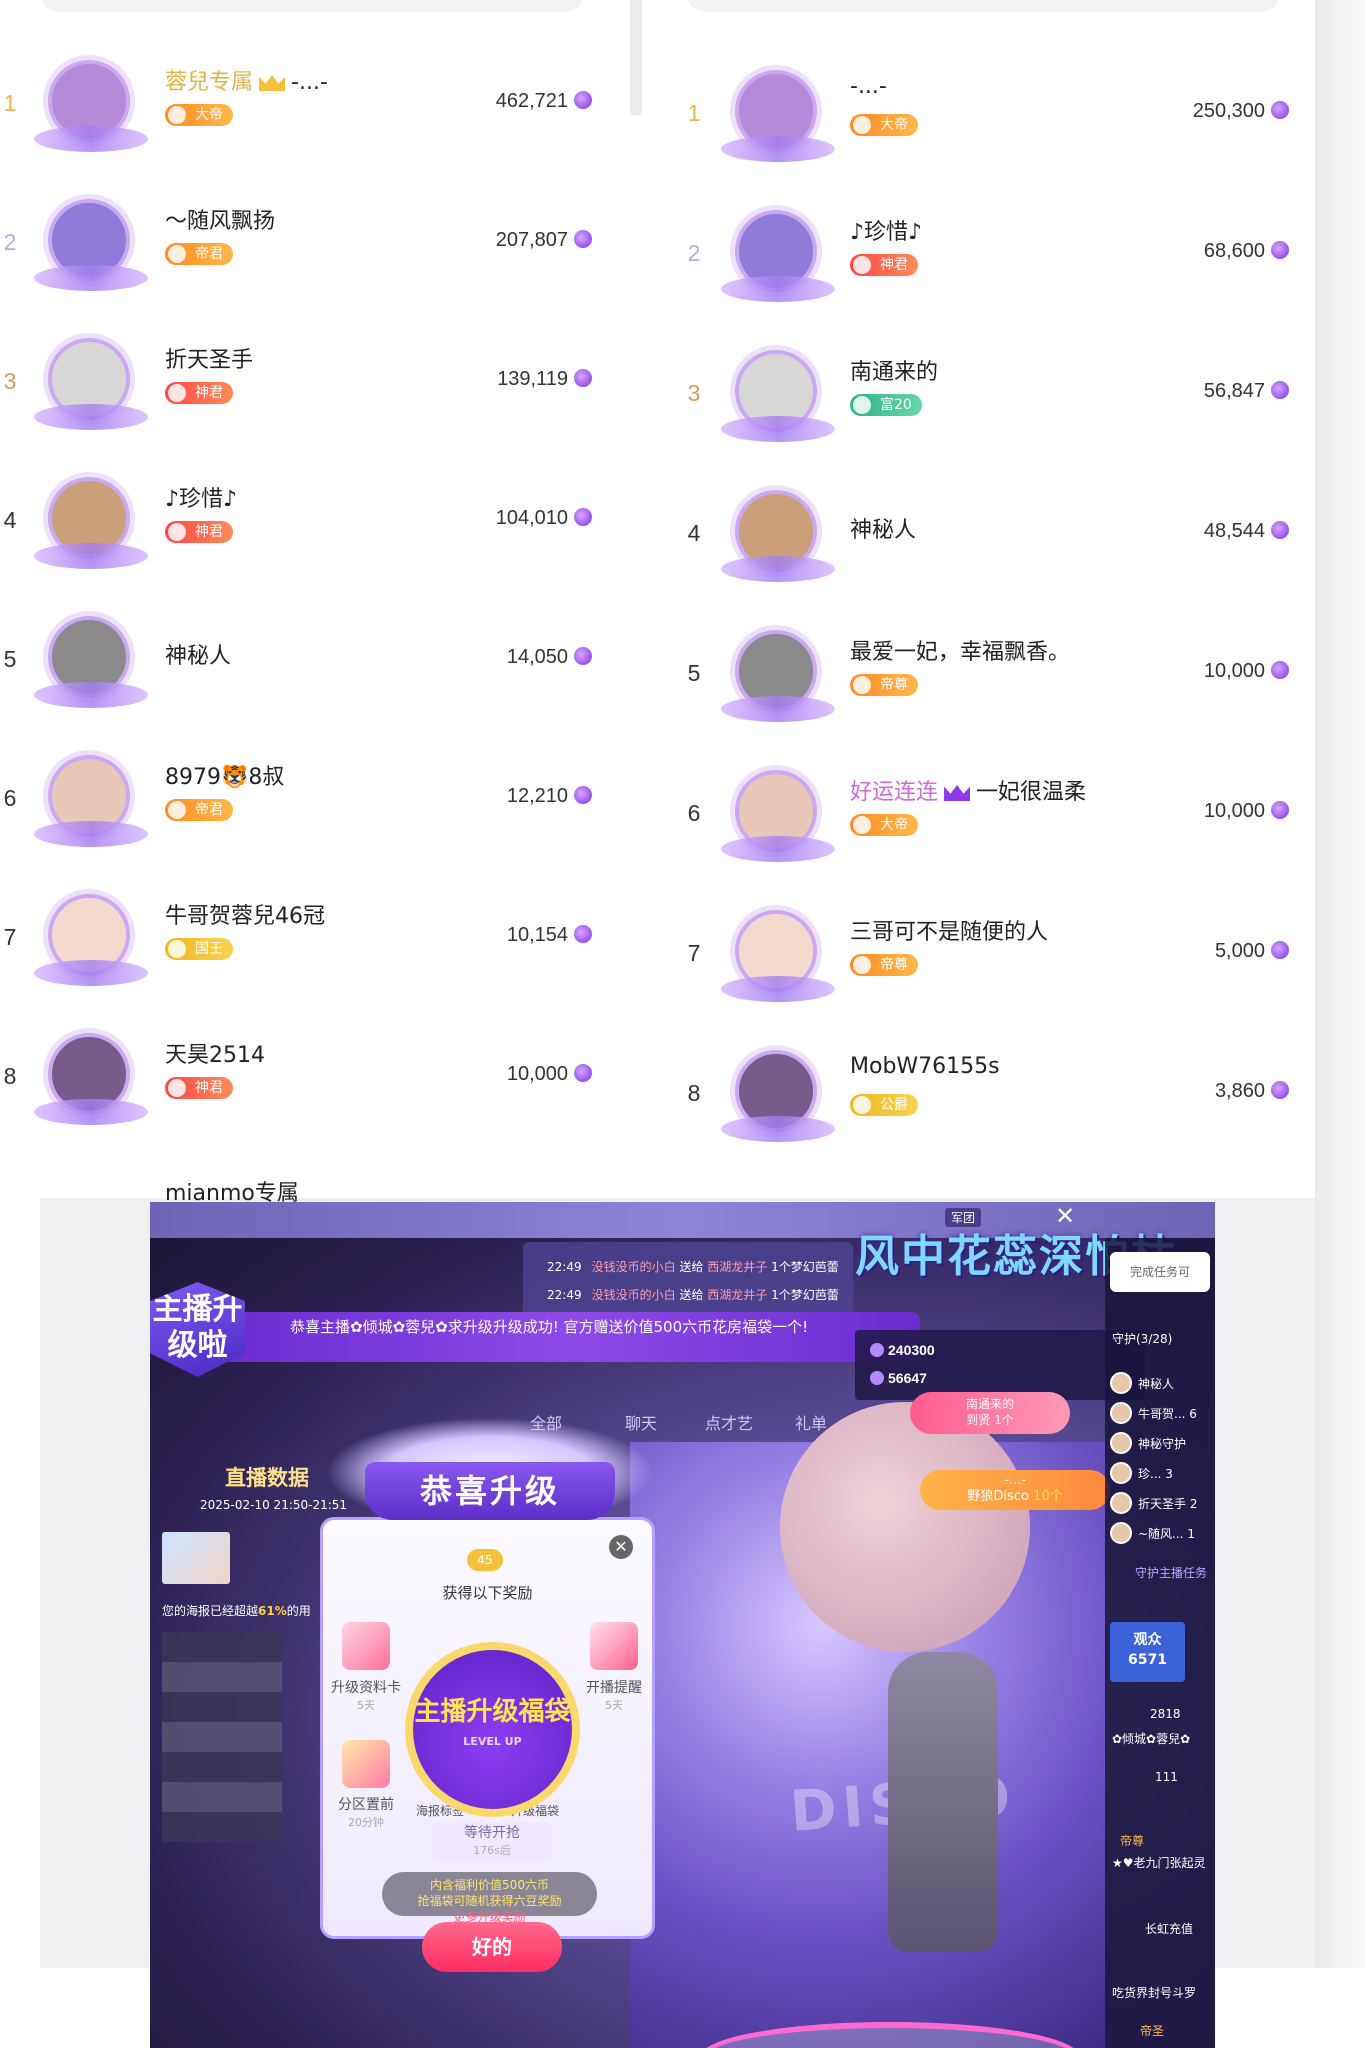  I want to click on crown-icon, so click(957, 793).